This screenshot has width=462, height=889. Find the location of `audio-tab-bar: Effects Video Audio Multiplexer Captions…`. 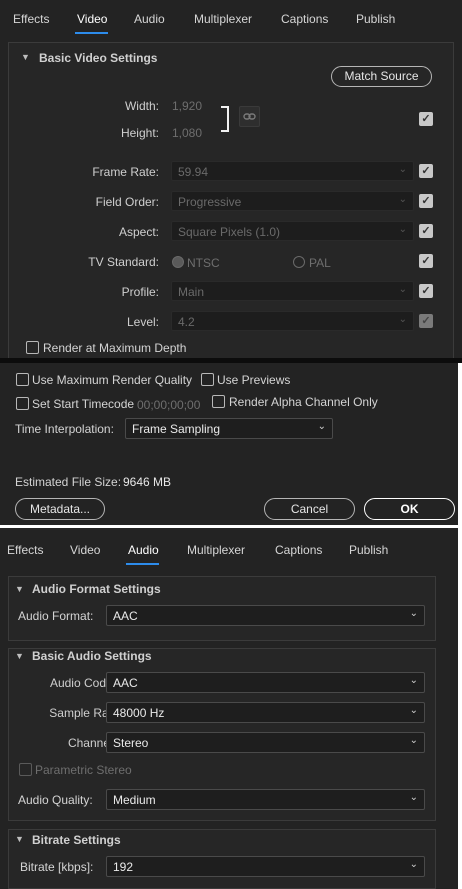

audio-tab-bar: Effects Video Audio Multiplexer Captions… is located at coordinates (229, 554).